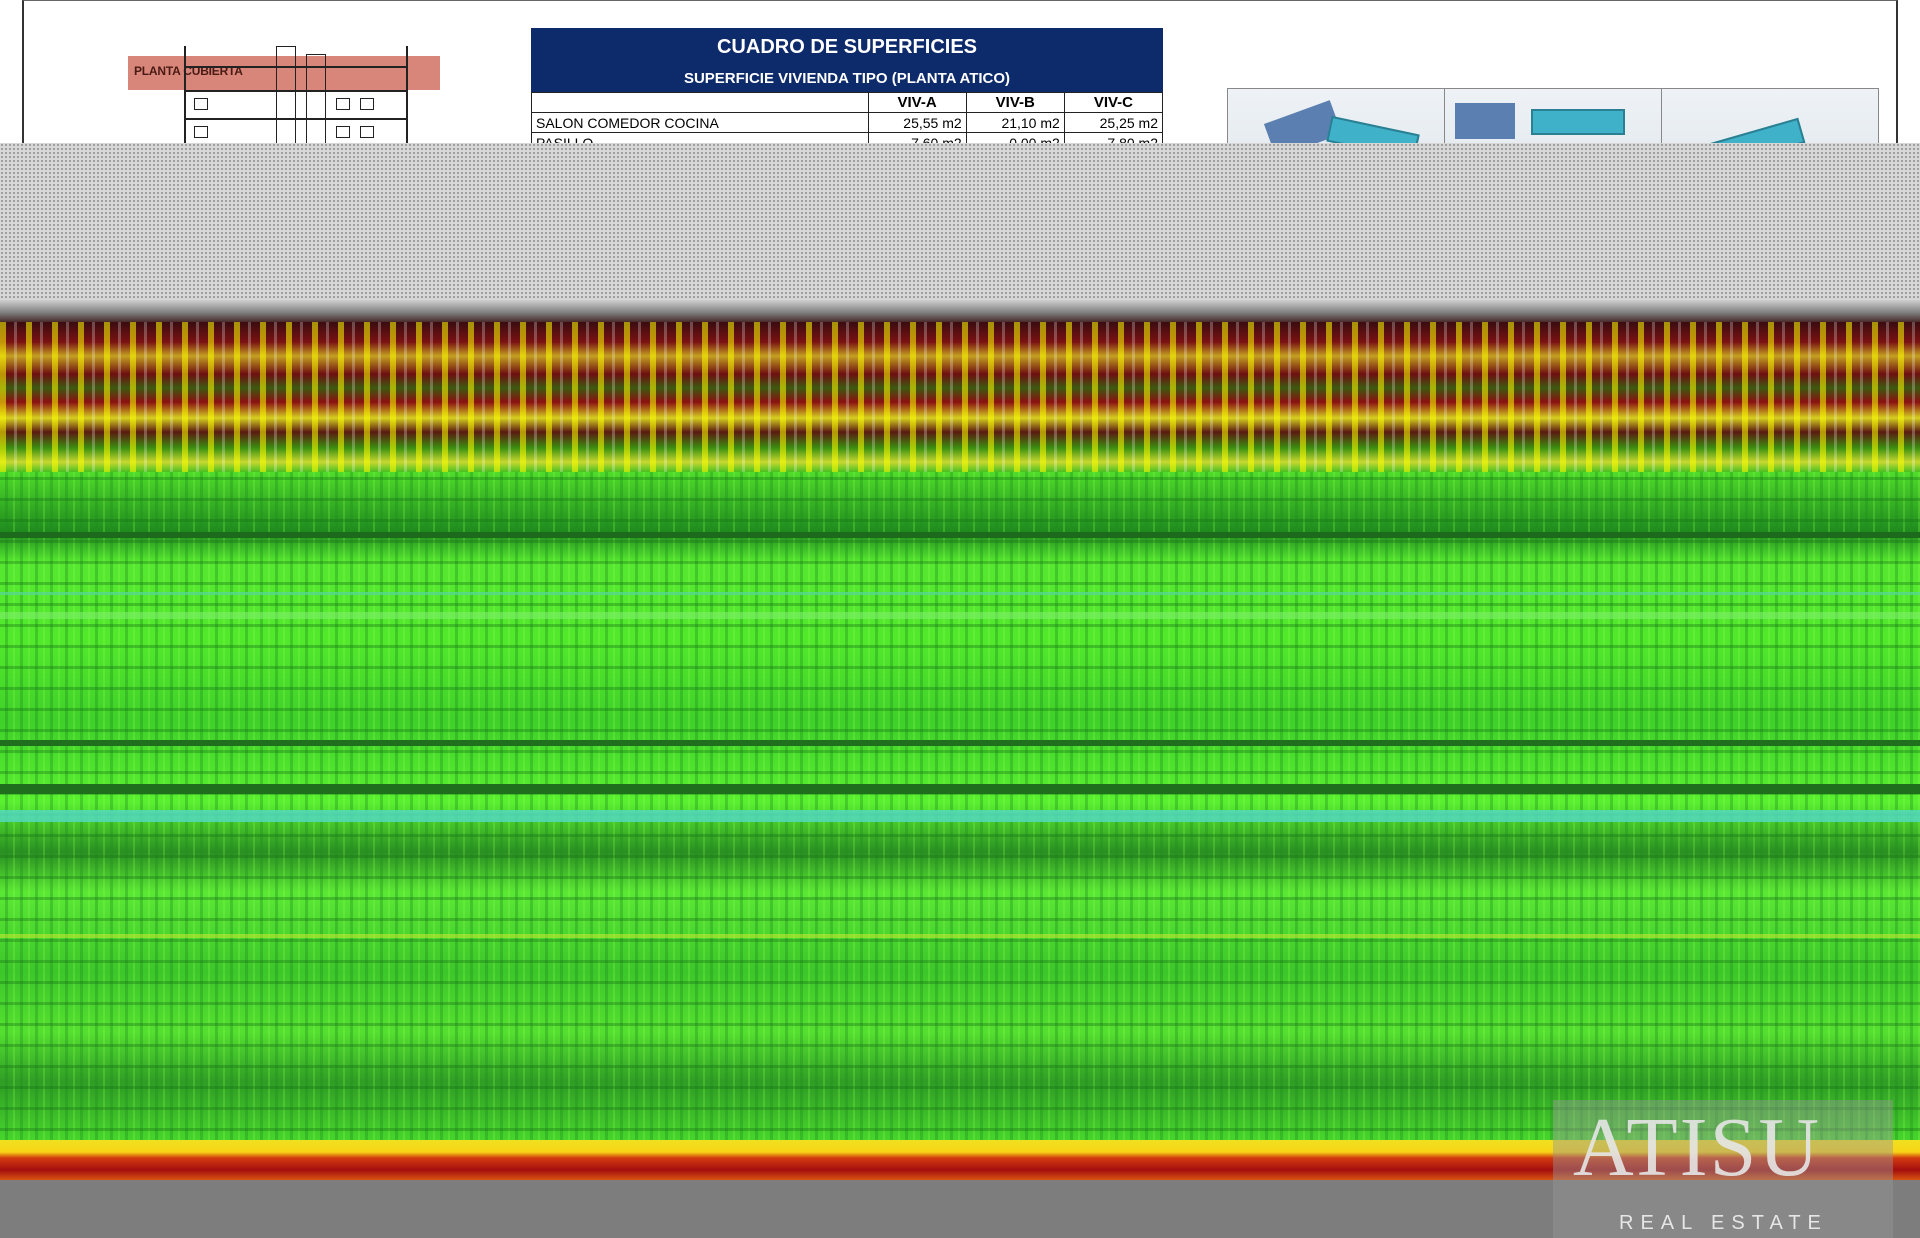  Describe the element at coordinates (960, 397) in the screenshot. I see `corrupted-red-yellow-band` at that location.